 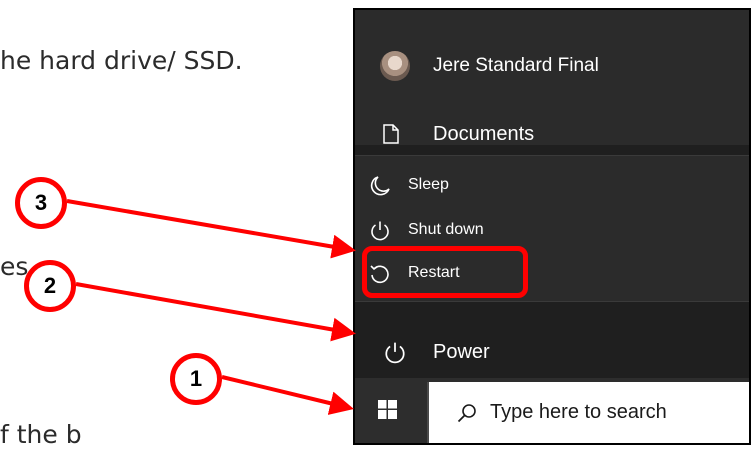 I want to click on start-button, so click(x=390, y=410).